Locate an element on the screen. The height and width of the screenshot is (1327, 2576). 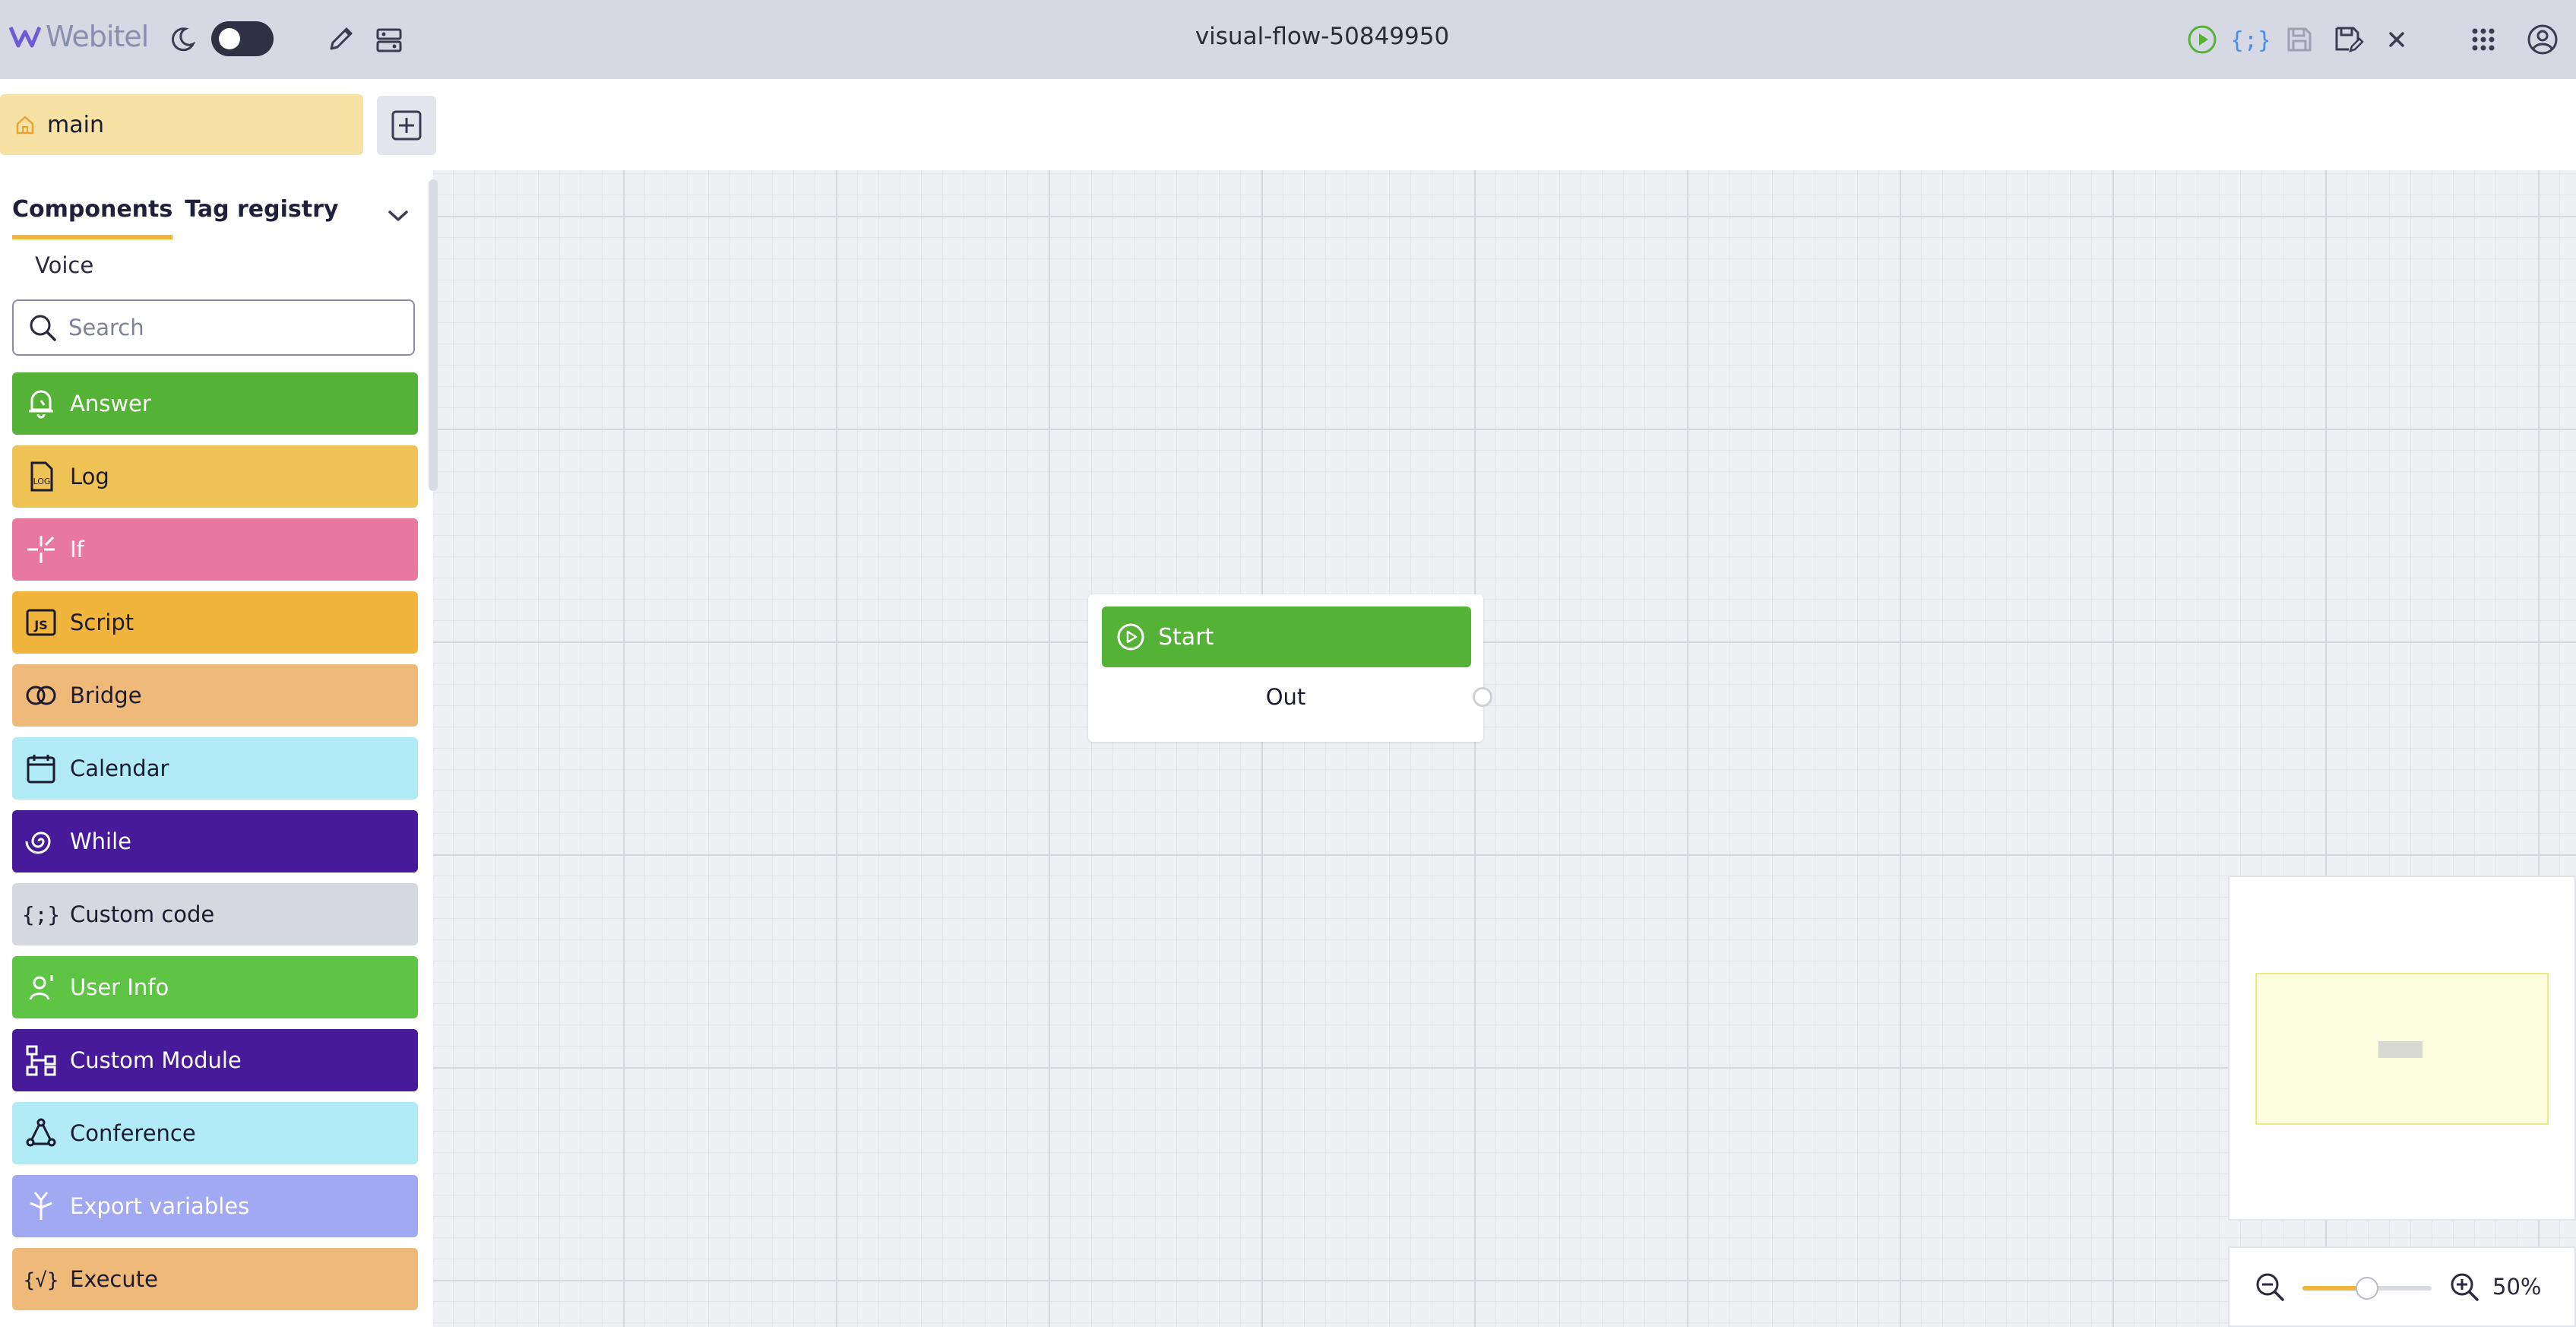
start-node: Start Out is located at coordinates (1285, 668).